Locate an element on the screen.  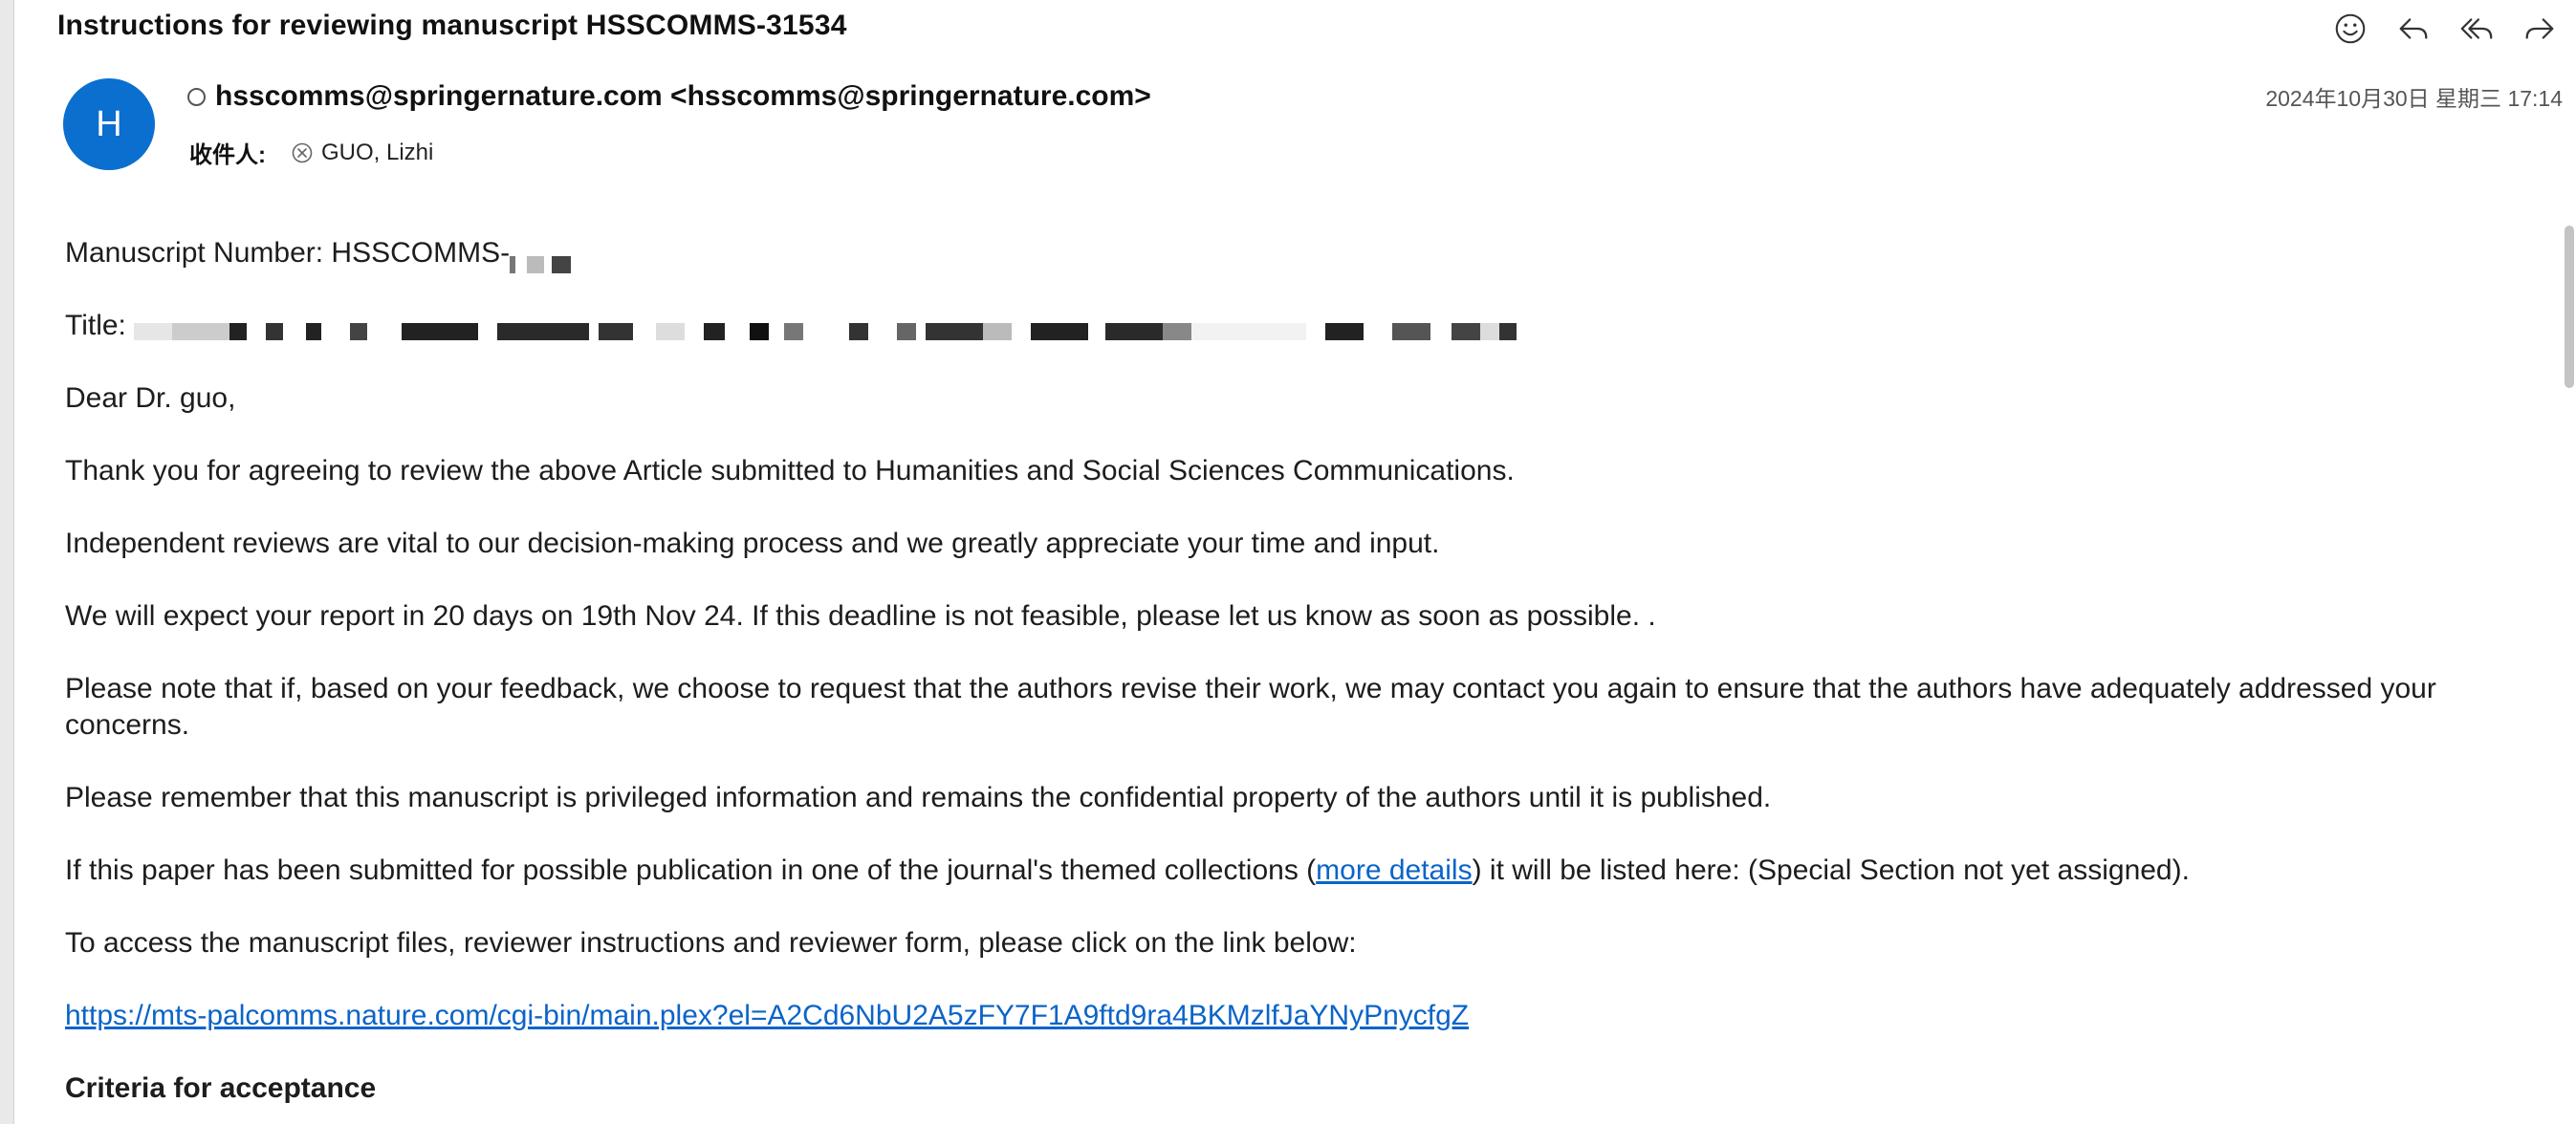
greeting: Dear Dr. guo, is located at coordinates (150, 398).